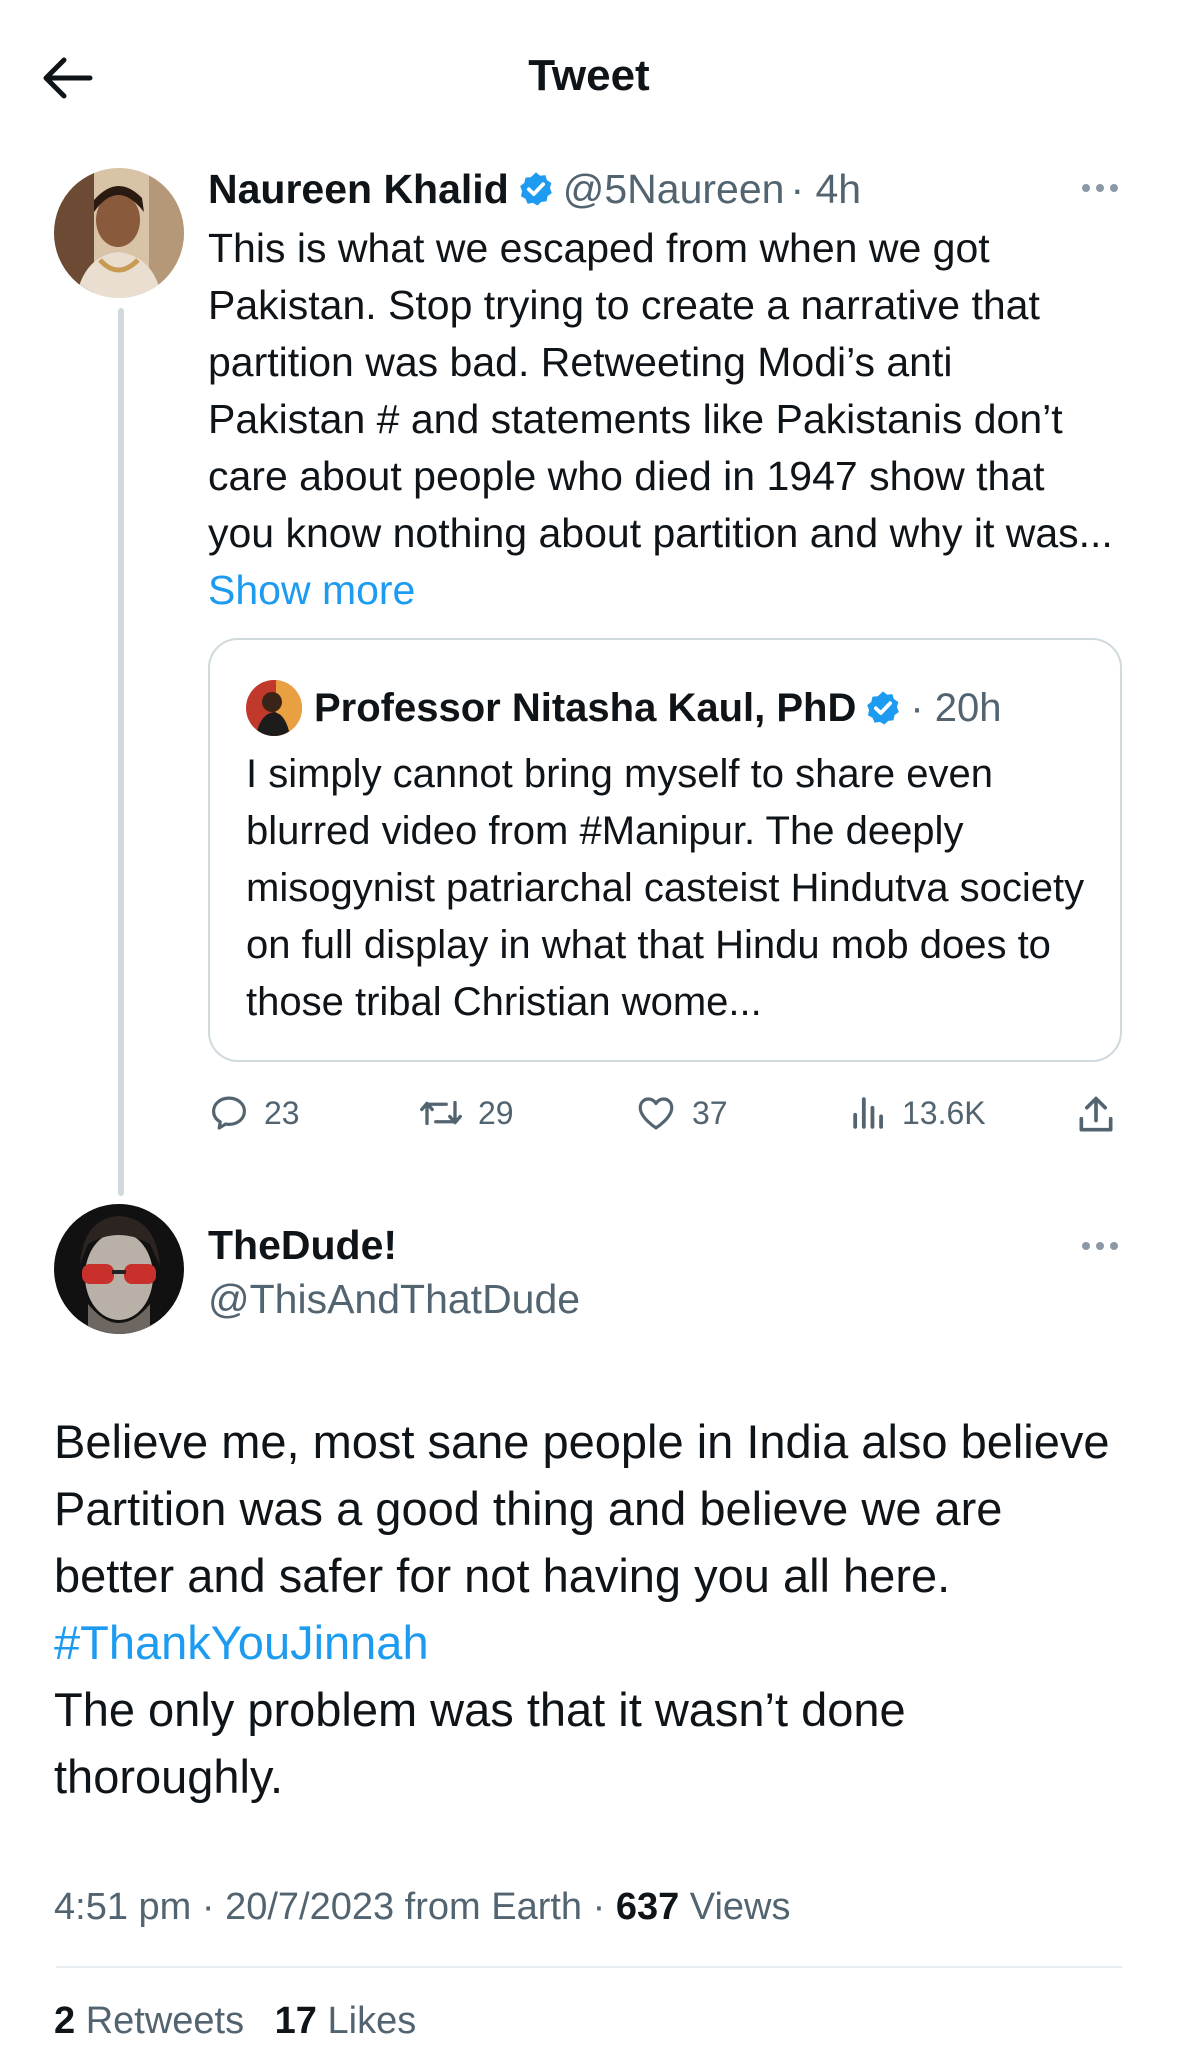 This screenshot has height=2048, width=1178. What do you see at coordinates (944, 1112) in the screenshot?
I see `views-count: 13.6K` at bounding box center [944, 1112].